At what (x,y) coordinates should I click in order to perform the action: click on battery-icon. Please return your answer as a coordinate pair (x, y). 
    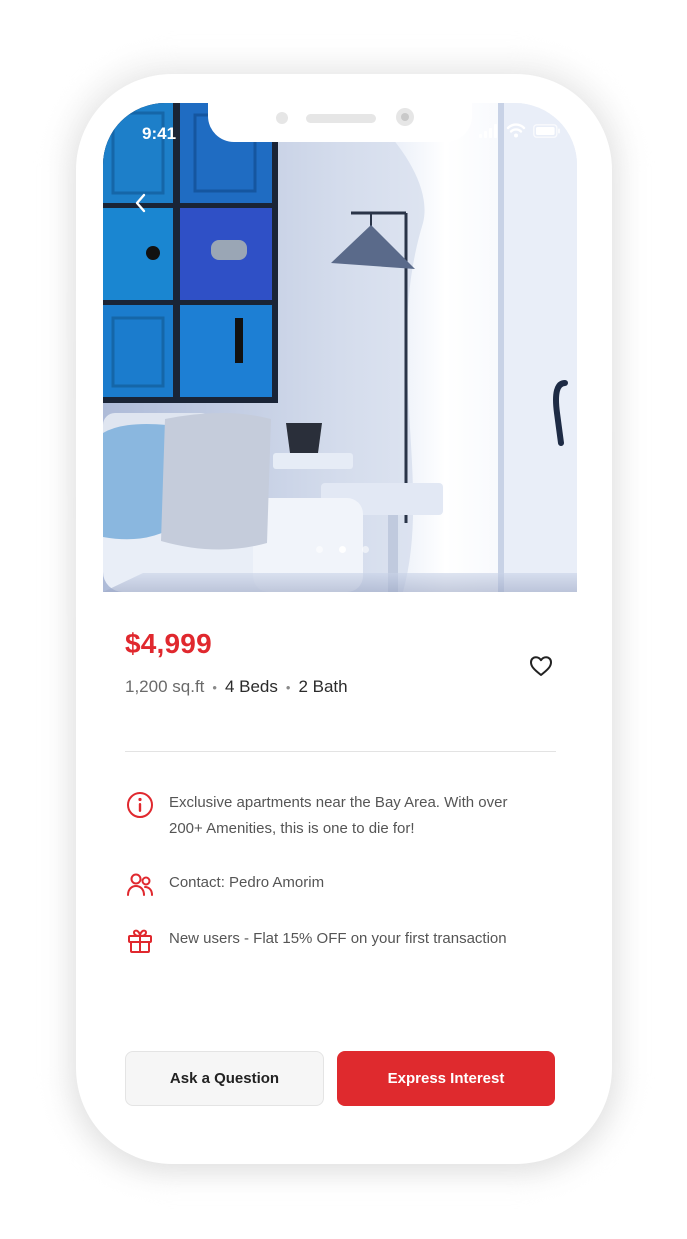
    Looking at the image, I should click on (546, 130).